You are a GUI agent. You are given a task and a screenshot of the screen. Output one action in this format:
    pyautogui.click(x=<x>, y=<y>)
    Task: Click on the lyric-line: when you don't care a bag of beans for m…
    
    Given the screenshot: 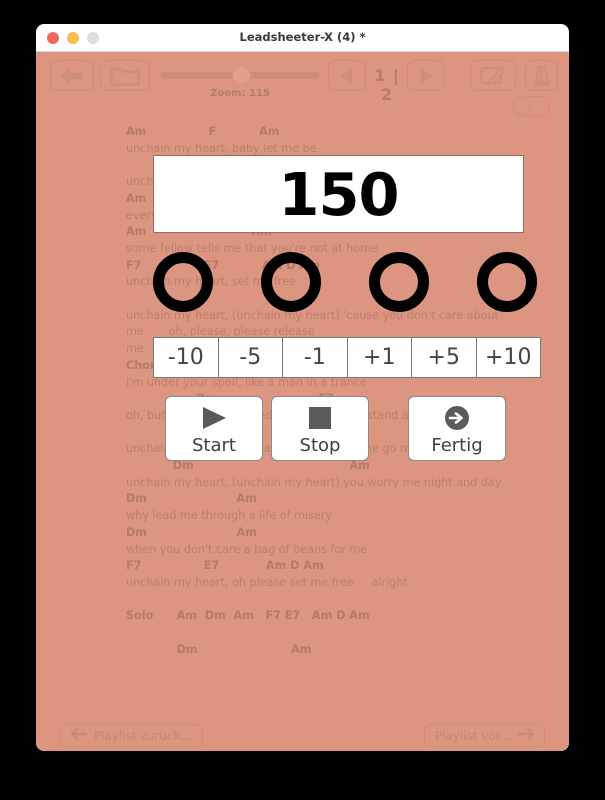 What is the action you would take?
    pyautogui.click(x=247, y=549)
    